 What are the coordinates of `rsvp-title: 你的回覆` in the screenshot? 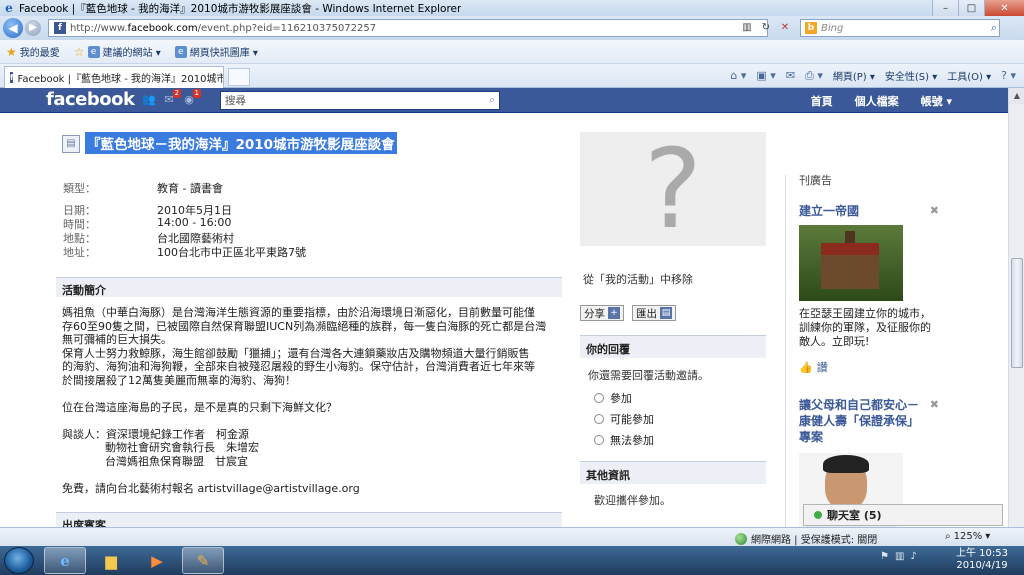 It's located at (673, 347).